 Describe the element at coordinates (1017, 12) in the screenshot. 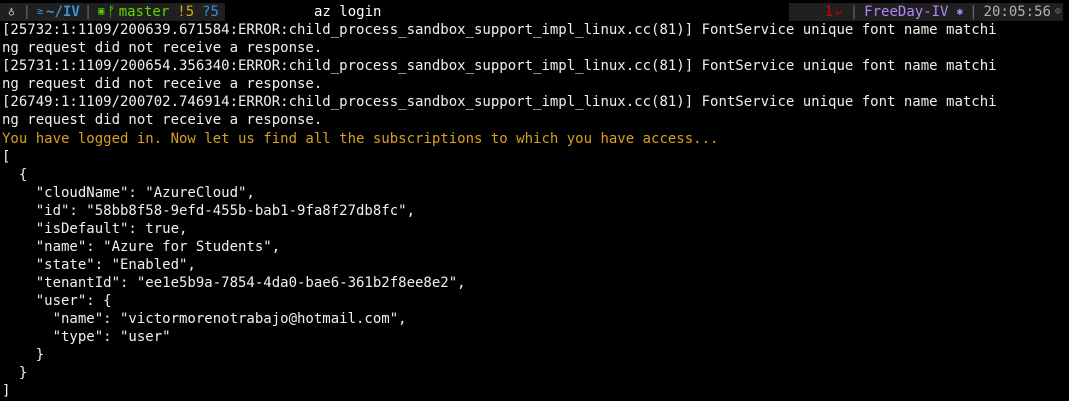

I see `prompt-time: 20:05:56` at that location.